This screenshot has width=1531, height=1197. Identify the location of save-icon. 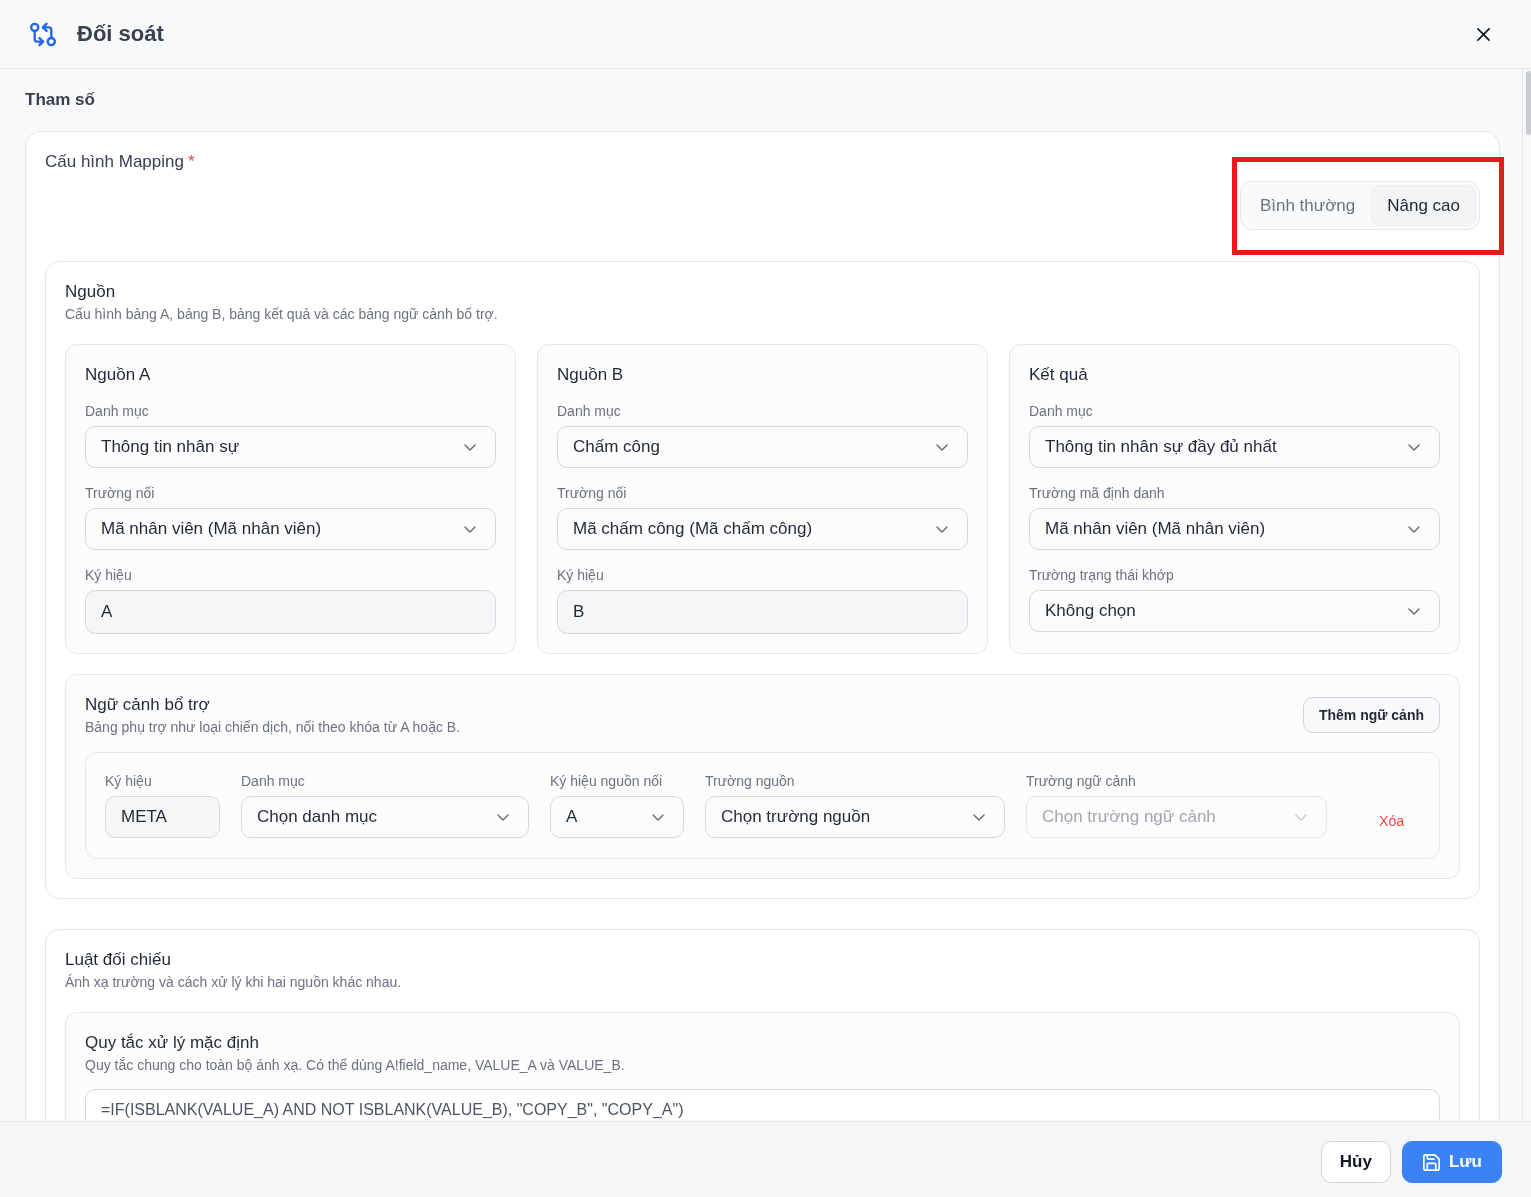
(1431, 1162).